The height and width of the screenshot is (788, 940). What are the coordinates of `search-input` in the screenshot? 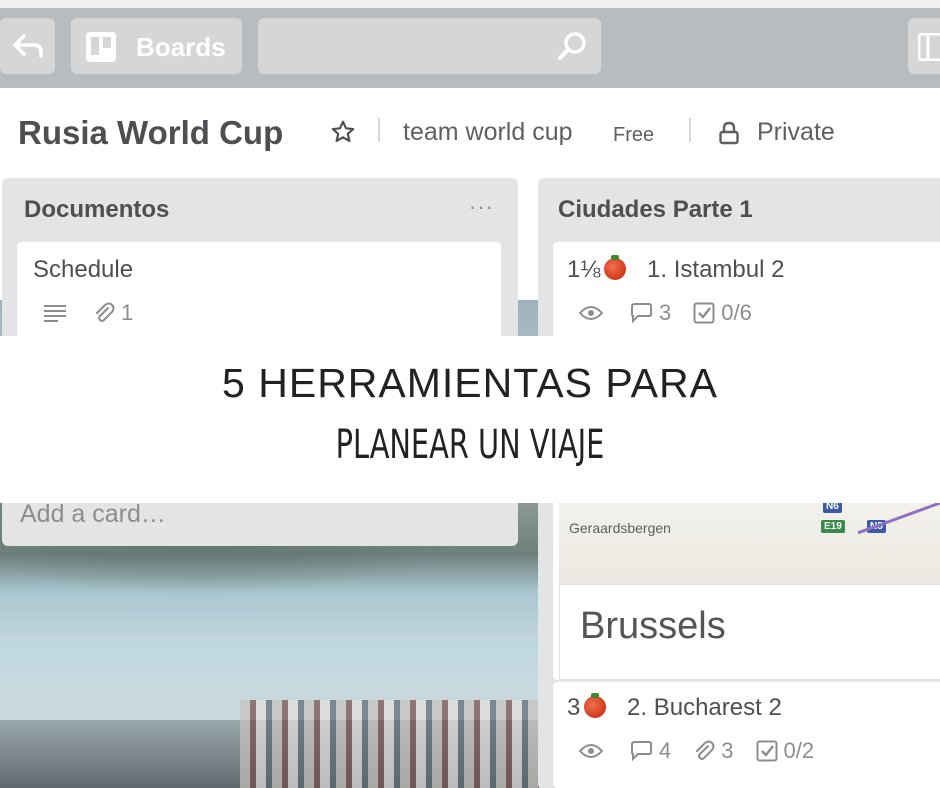 It's located at (398, 46).